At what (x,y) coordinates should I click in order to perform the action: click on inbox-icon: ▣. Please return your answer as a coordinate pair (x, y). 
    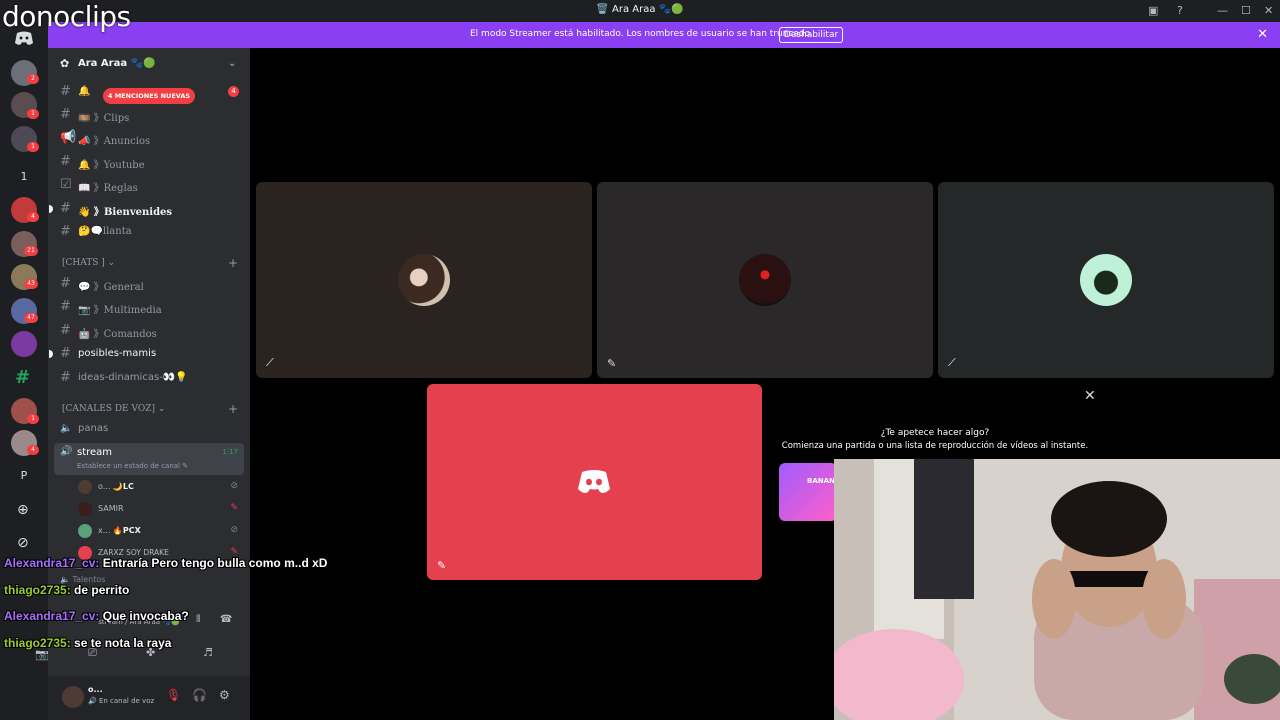
    Looking at the image, I should click on (1153, 10).